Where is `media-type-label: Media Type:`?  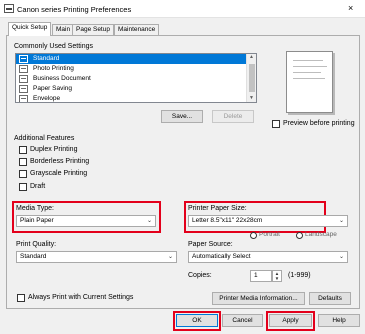
media-type-label: Media Type: is located at coordinates (35, 208).